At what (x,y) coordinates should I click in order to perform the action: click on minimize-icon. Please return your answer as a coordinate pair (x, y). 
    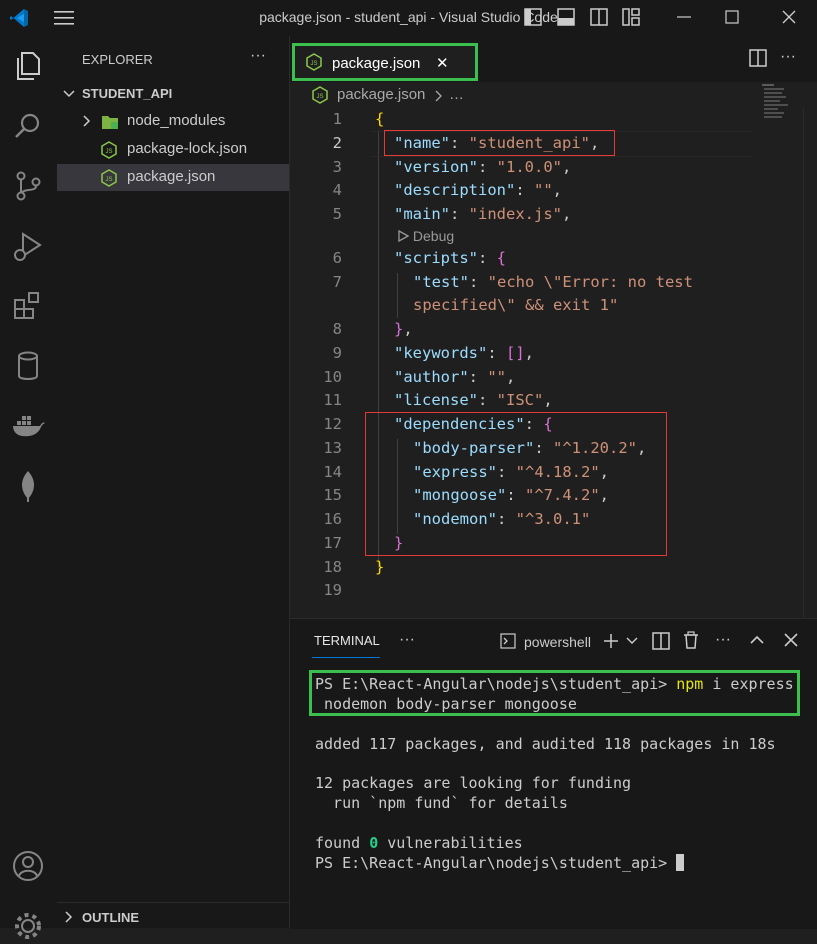
    Looking at the image, I should click on (684, 17).